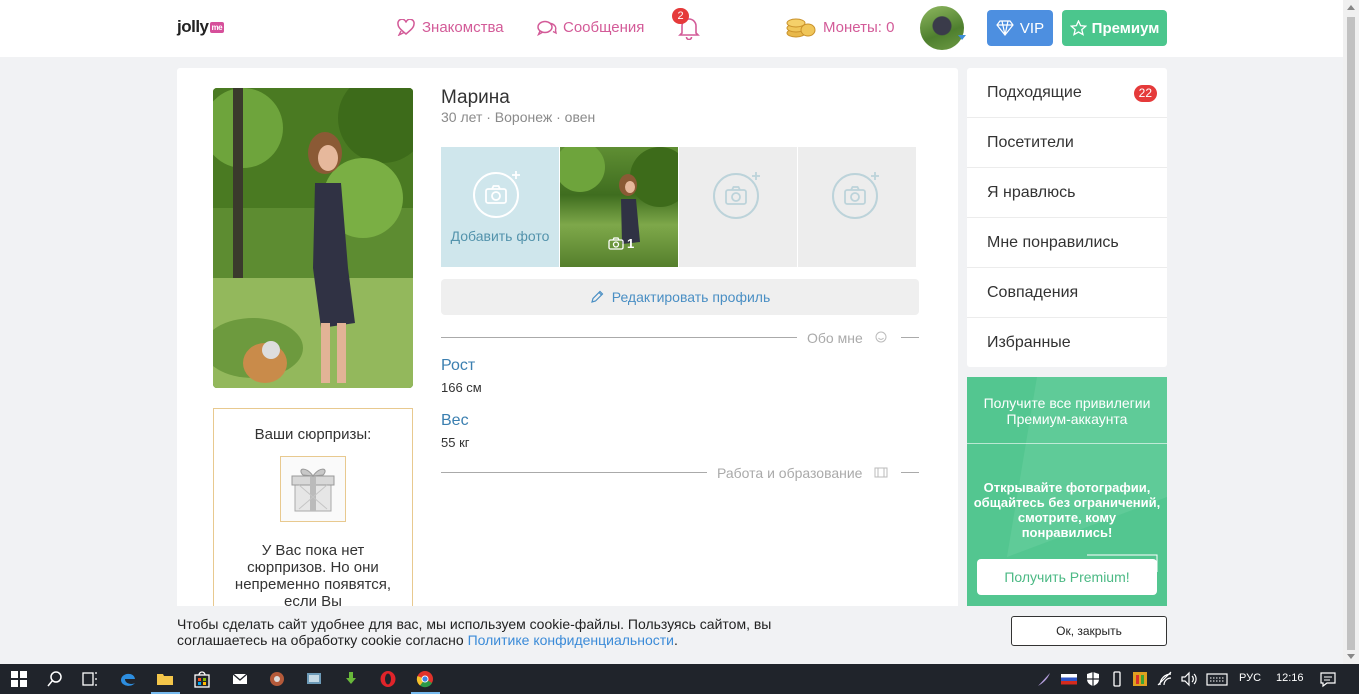  What do you see at coordinates (19, 679) in the screenshot?
I see `windows-start-icon` at bounding box center [19, 679].